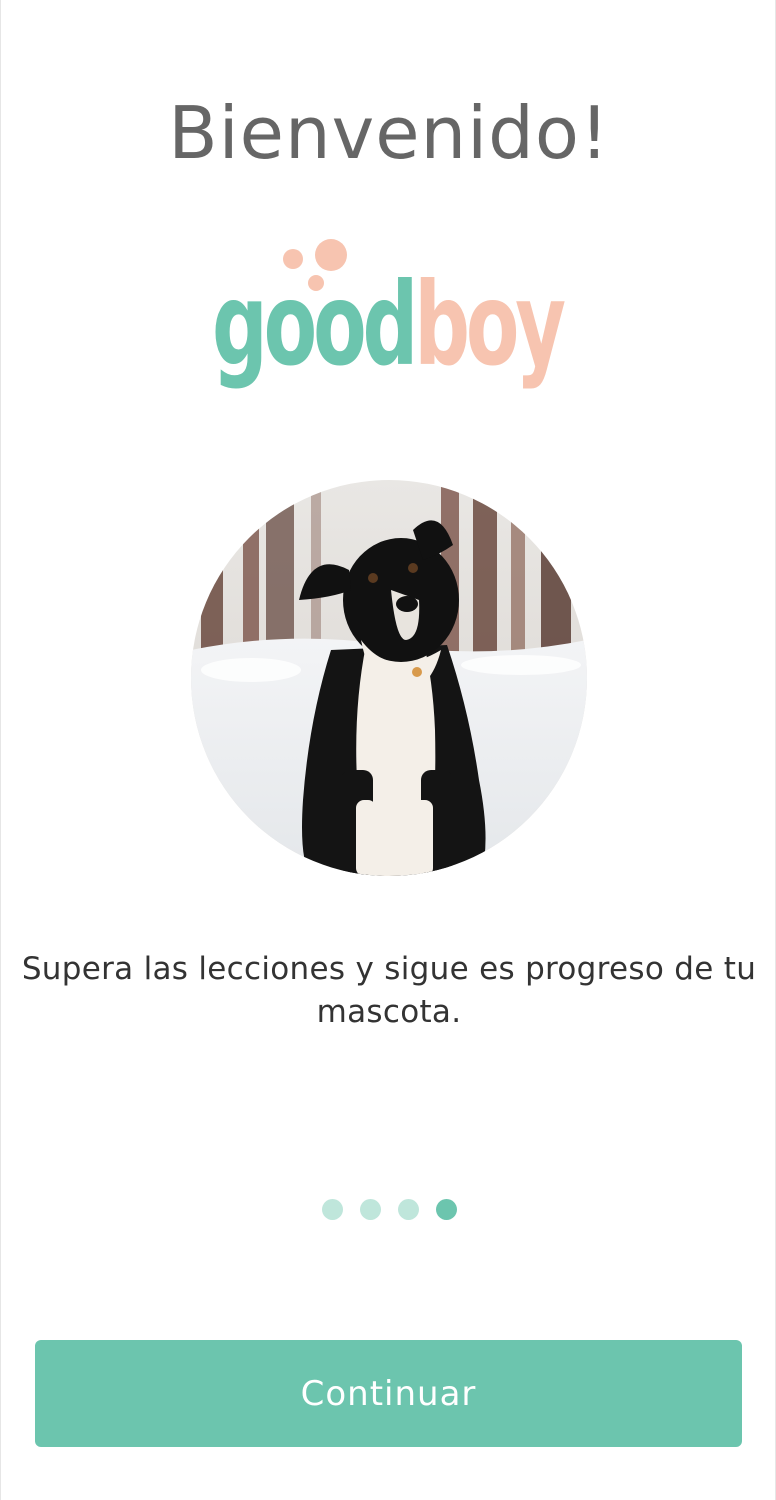  Describe the element at coordinates (389, 133) in the screenshot. I see `page-title: Bienvenido!` at that location.